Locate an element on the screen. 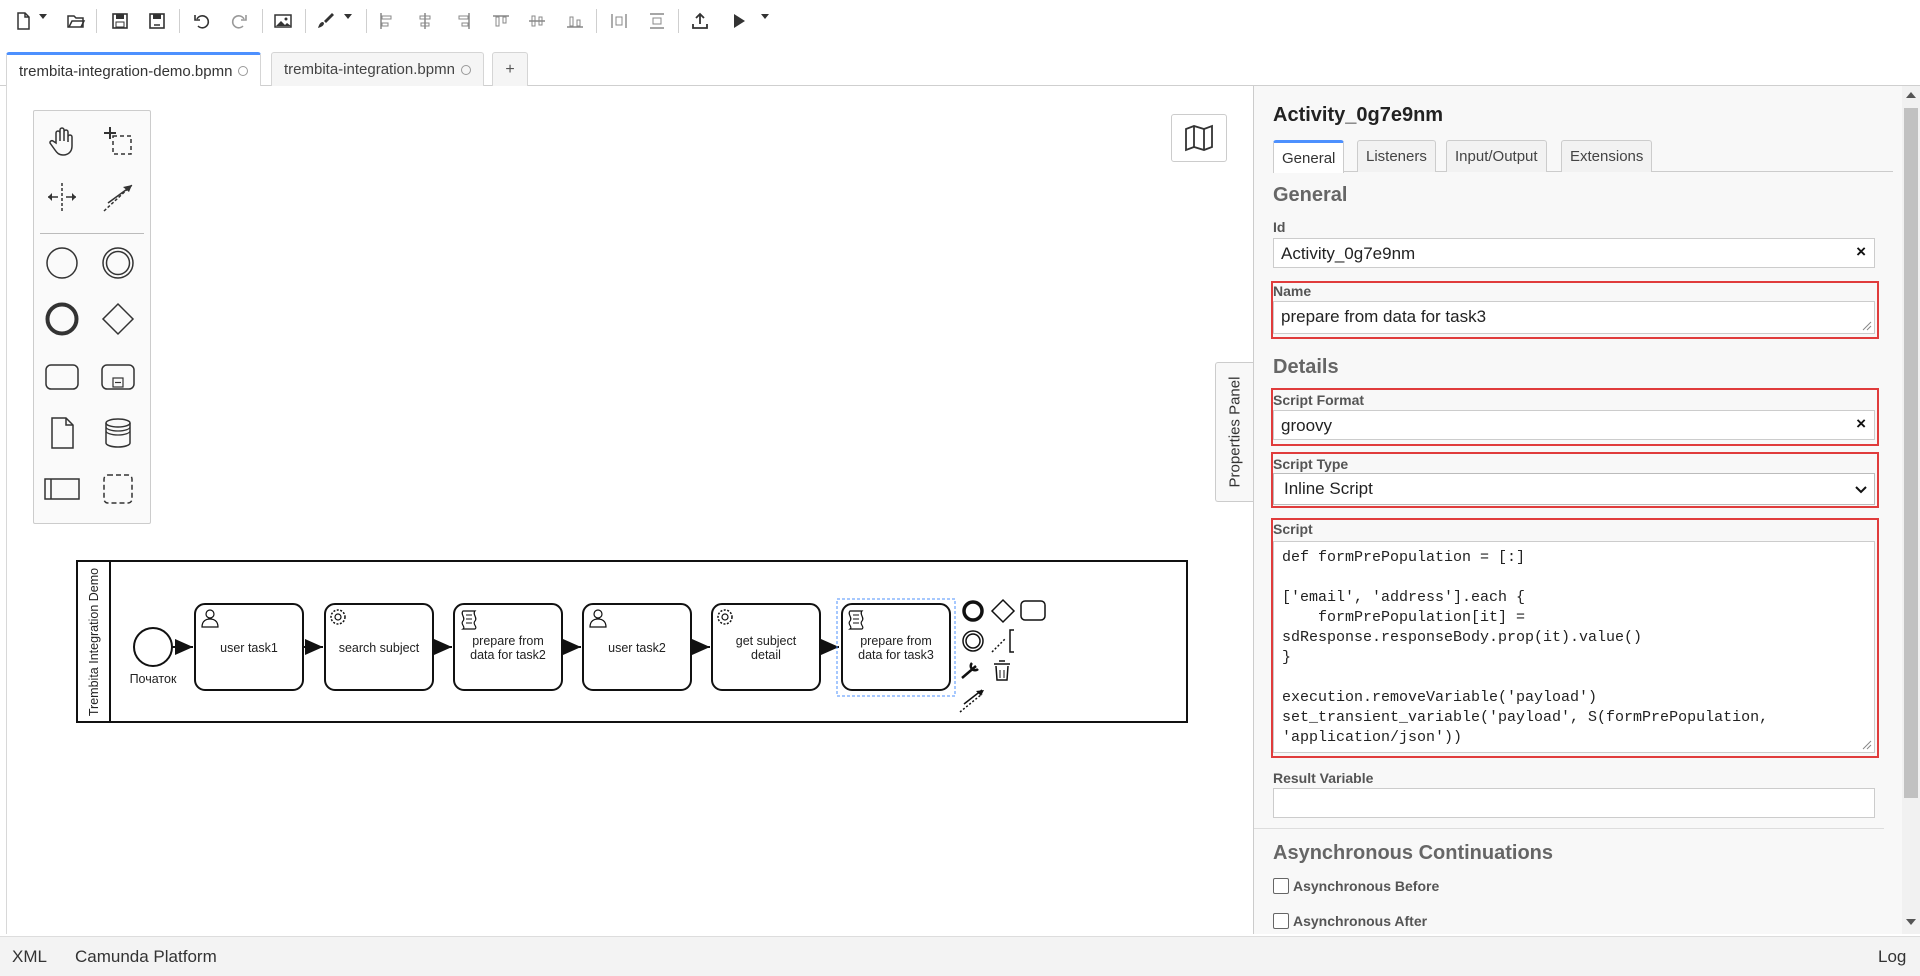 This screenshot has height=976, width=1920. properties-panel-toggle: Properties Panel is located at coordinates (1234, 432).